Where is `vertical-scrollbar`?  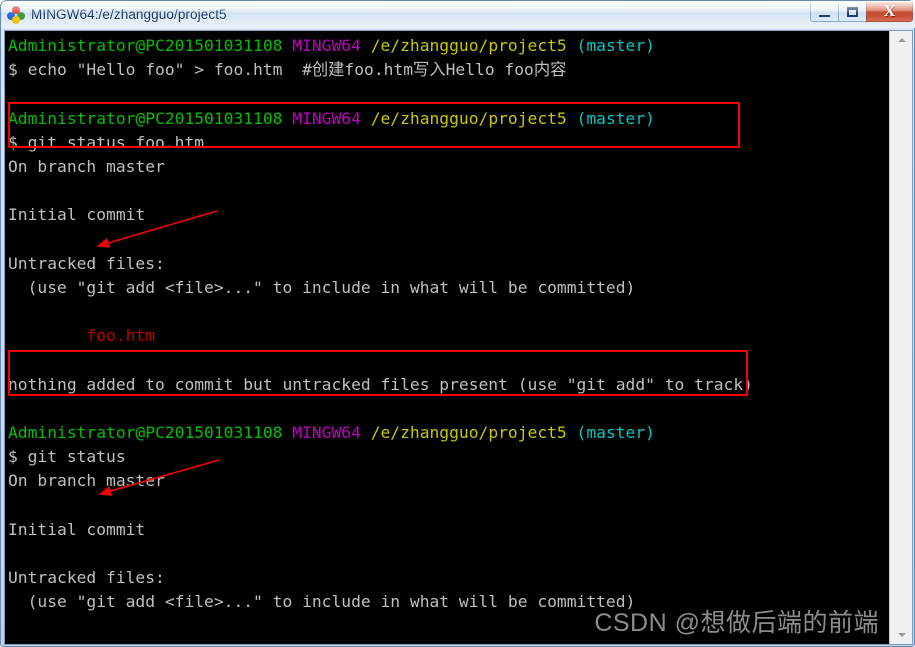
vertical-scrollbar is located at coordinates (900, 337).